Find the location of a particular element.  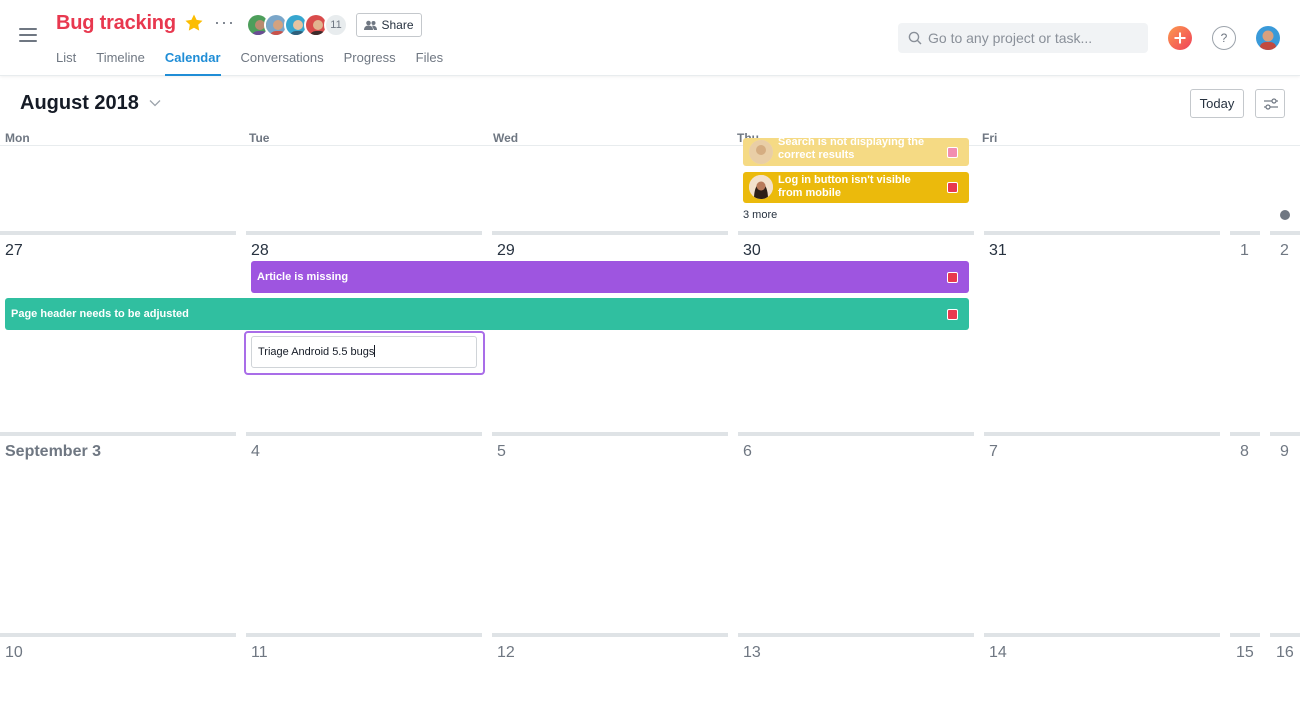

day-number: 4 is located at coordinates (255, 452).